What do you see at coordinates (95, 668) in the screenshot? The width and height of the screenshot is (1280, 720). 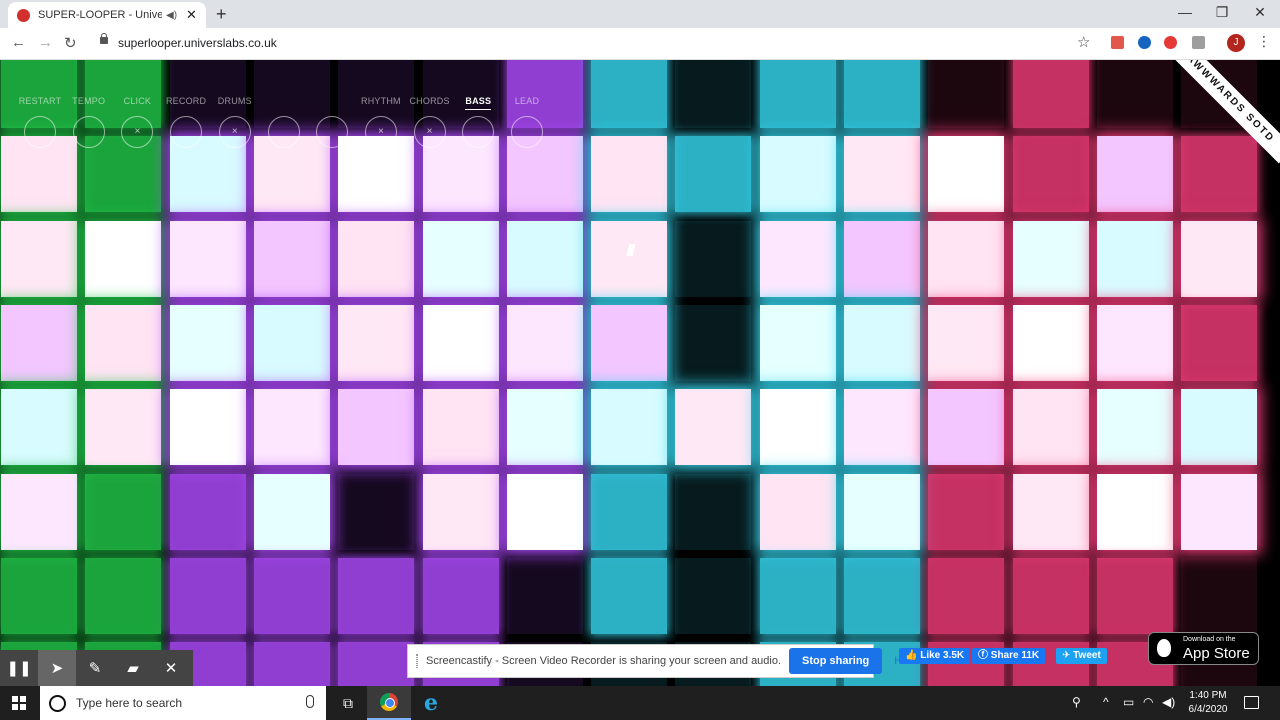 I see `pen-icon: ✎` at bounding box center [95, 668].